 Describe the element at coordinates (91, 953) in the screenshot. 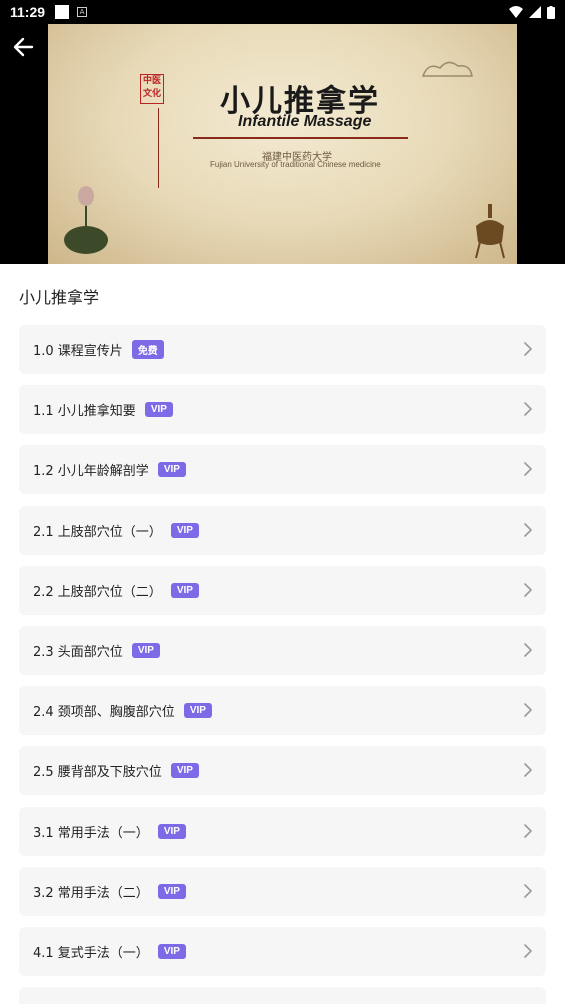

I see `lesson-label: 4.1 复式手法（一）` at that location.